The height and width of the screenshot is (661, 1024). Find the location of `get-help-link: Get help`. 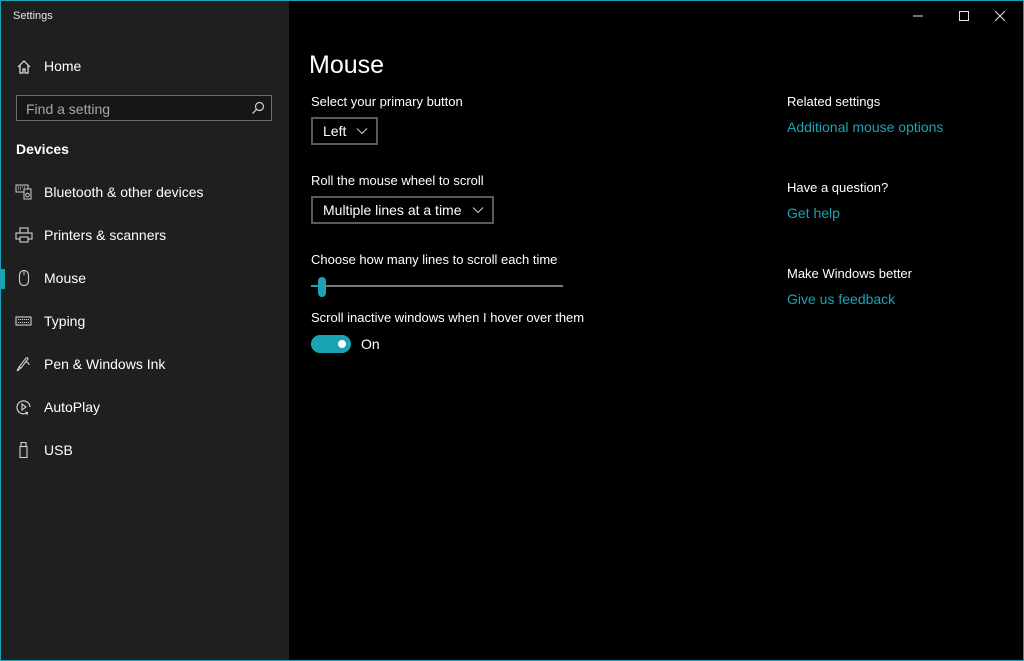

get-help-link: Get help is located at coordinates (813, 213).